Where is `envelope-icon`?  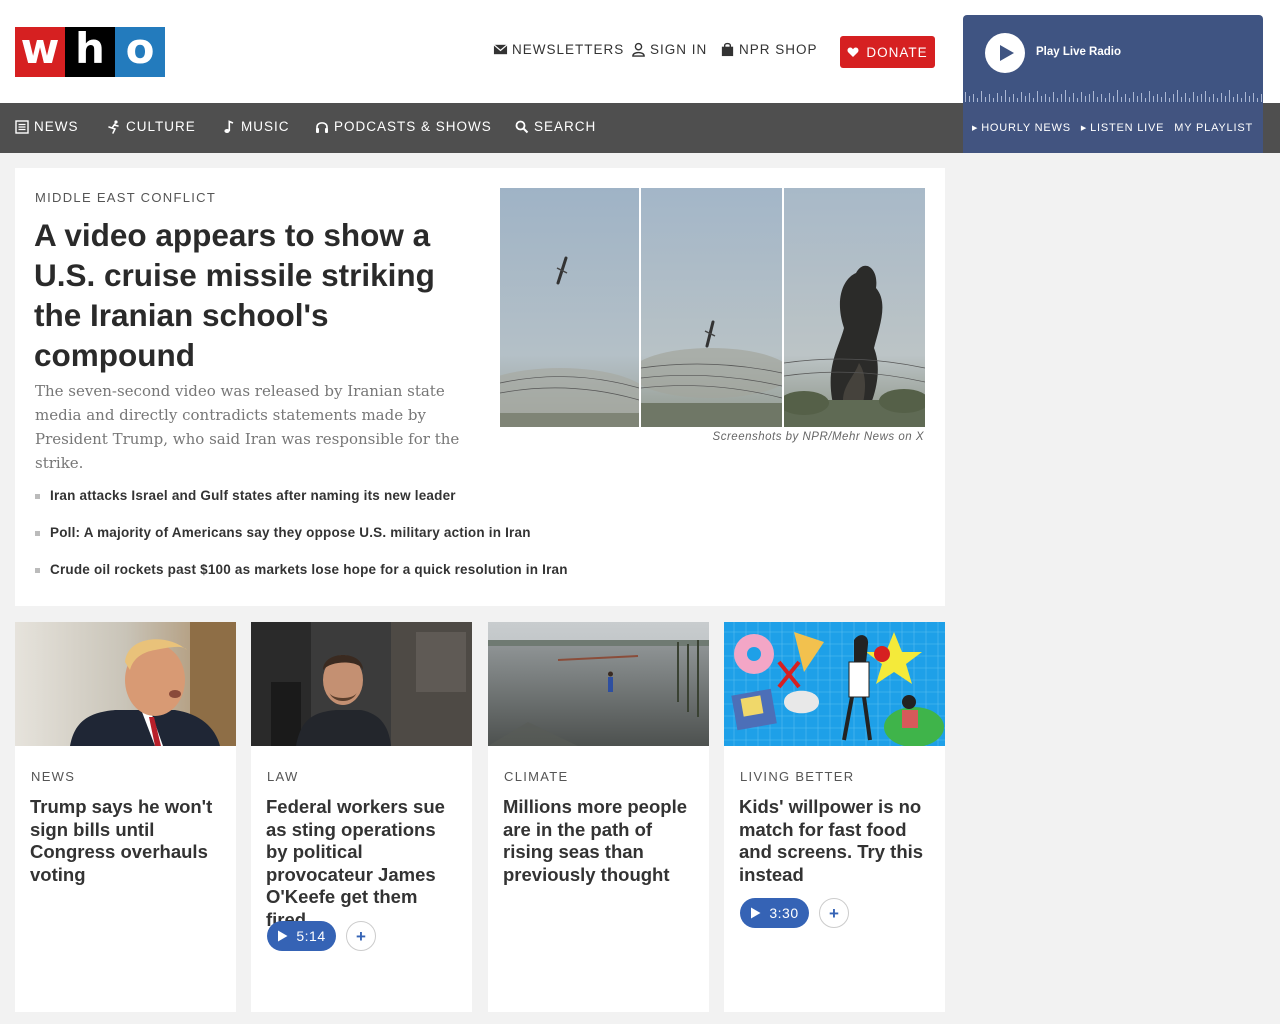
envelope-icon is located at coordinates (500, 49).